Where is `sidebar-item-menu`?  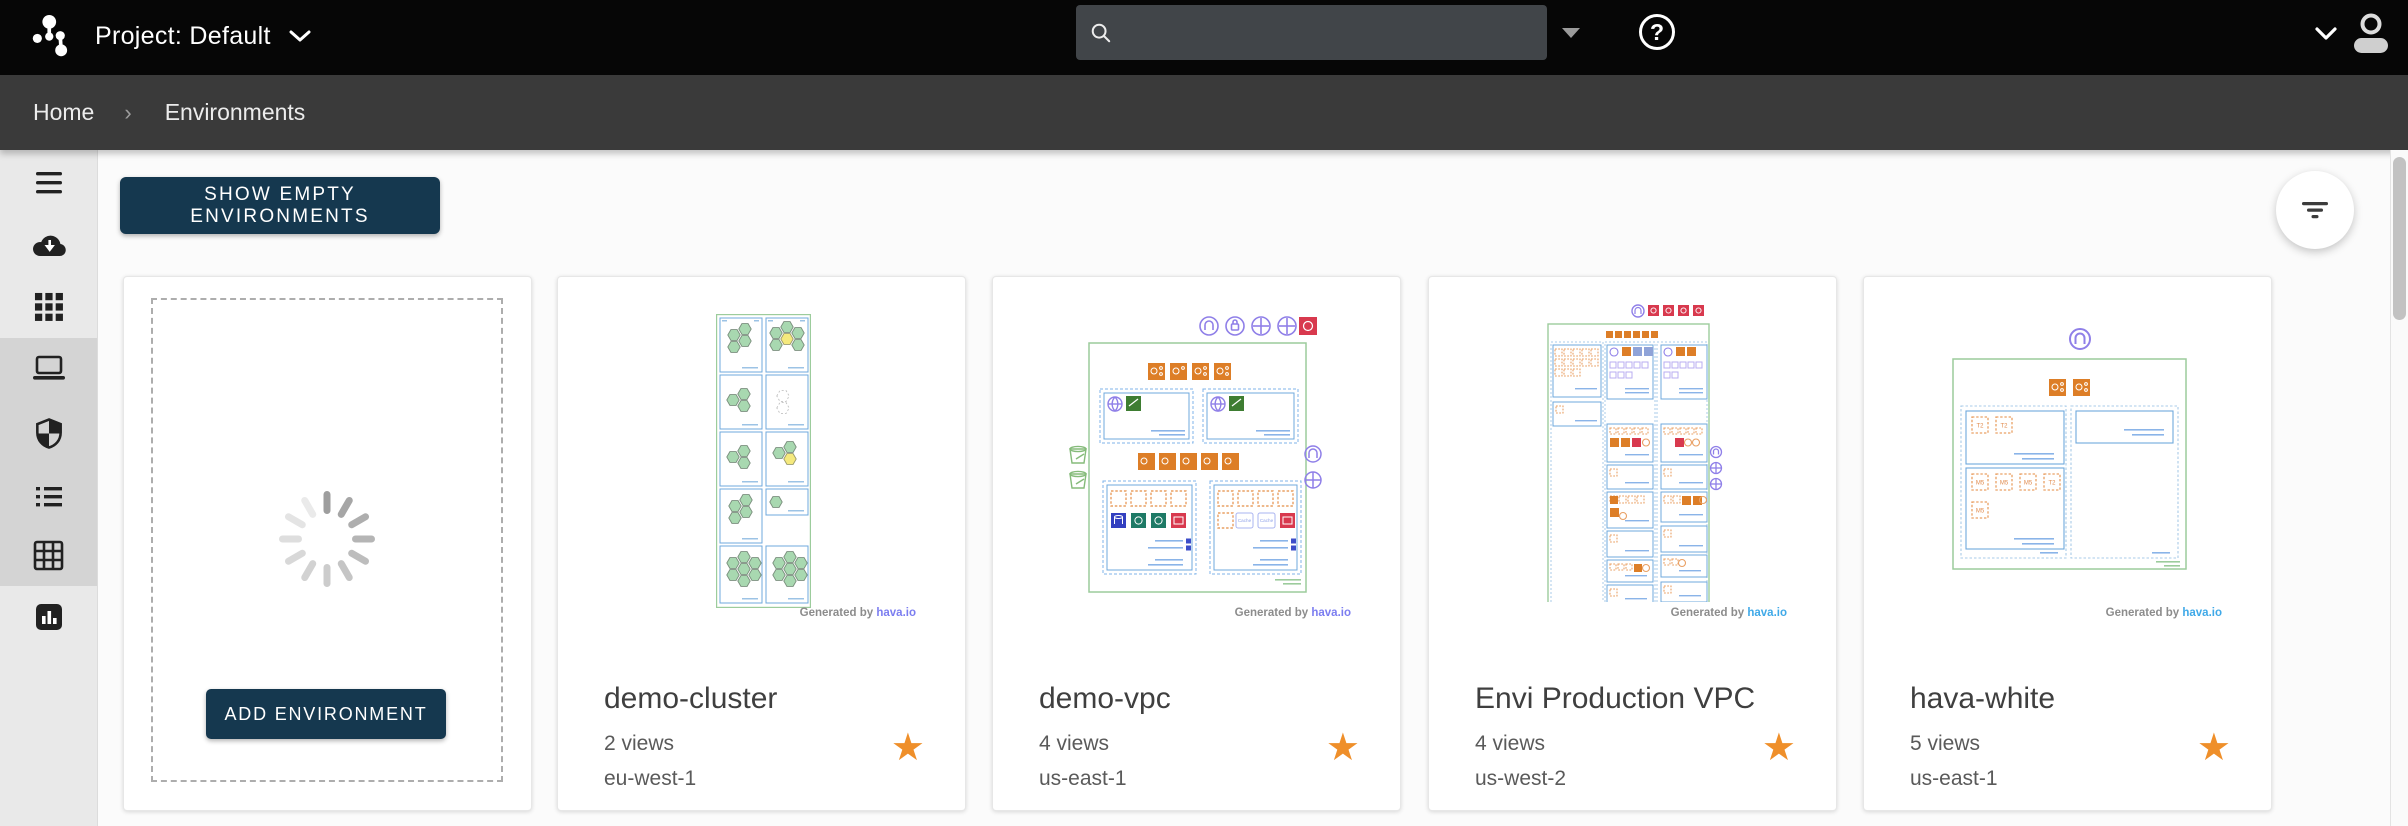
sidebar-item-menu is located at coordinates (48, 183).